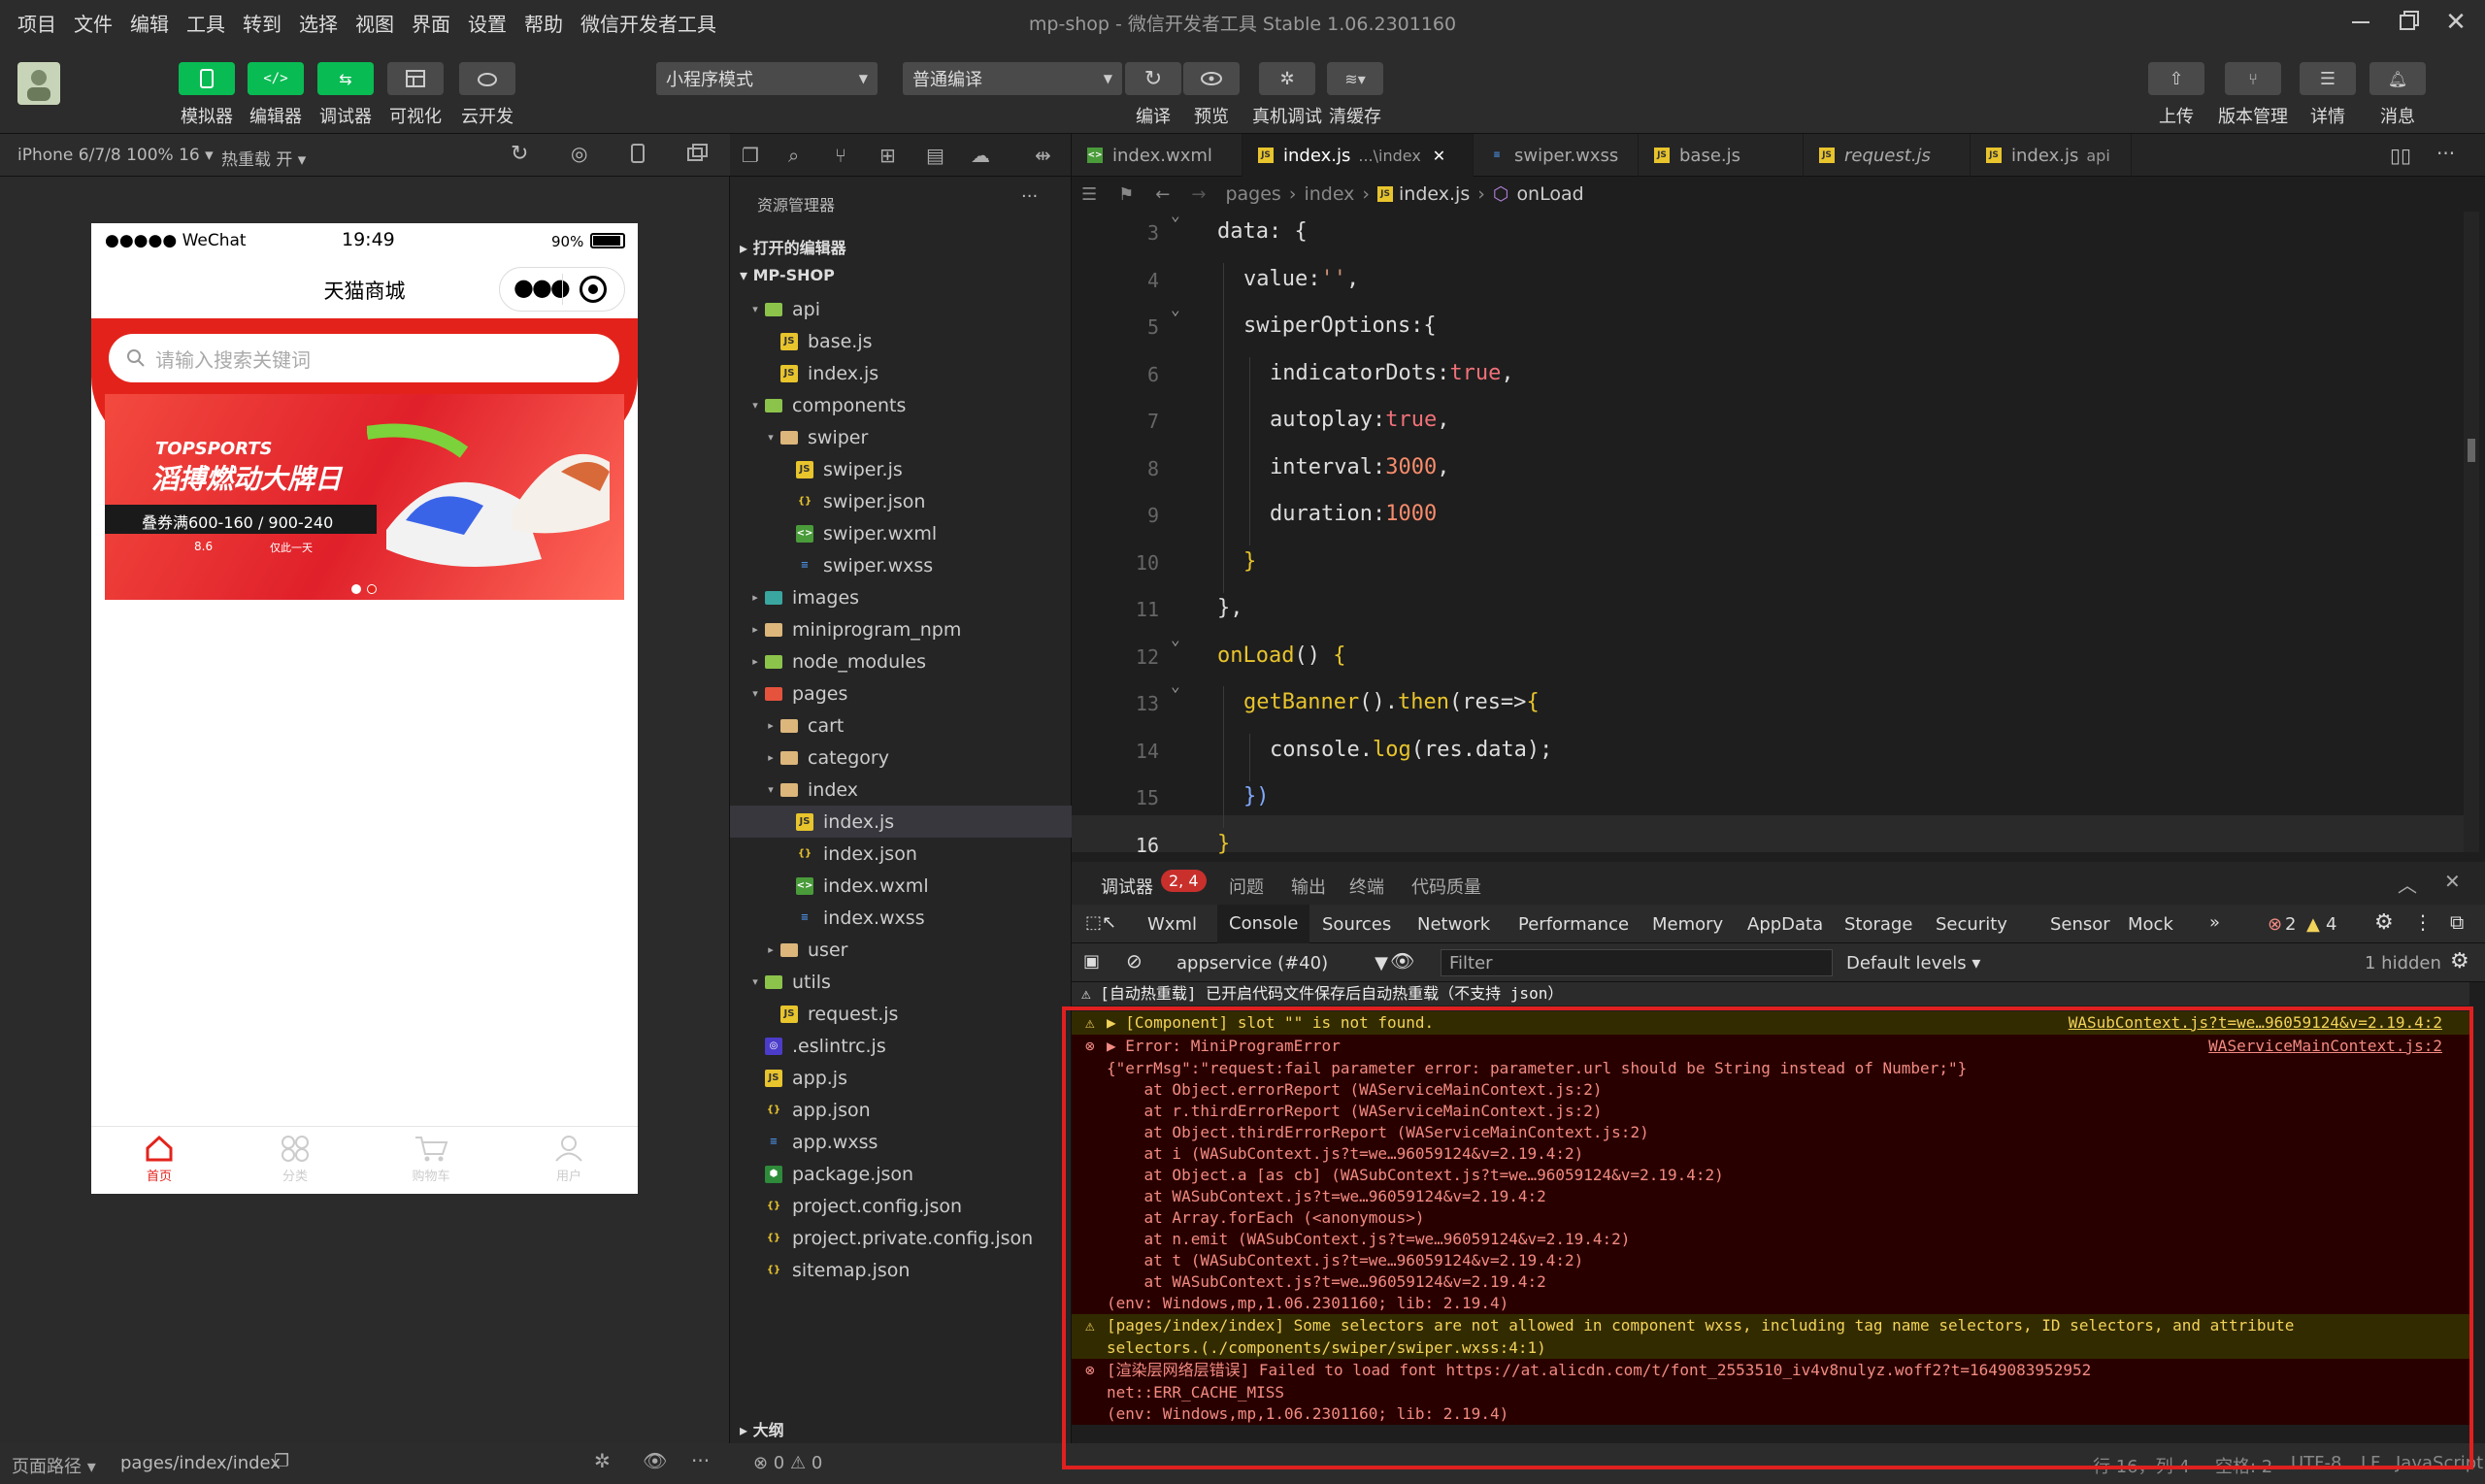 This screenshot has height=1484, width=2485. Describe the element at coordinates (901, 982) in the screenshot. I see `tree-item: ▾ utils` at that location.